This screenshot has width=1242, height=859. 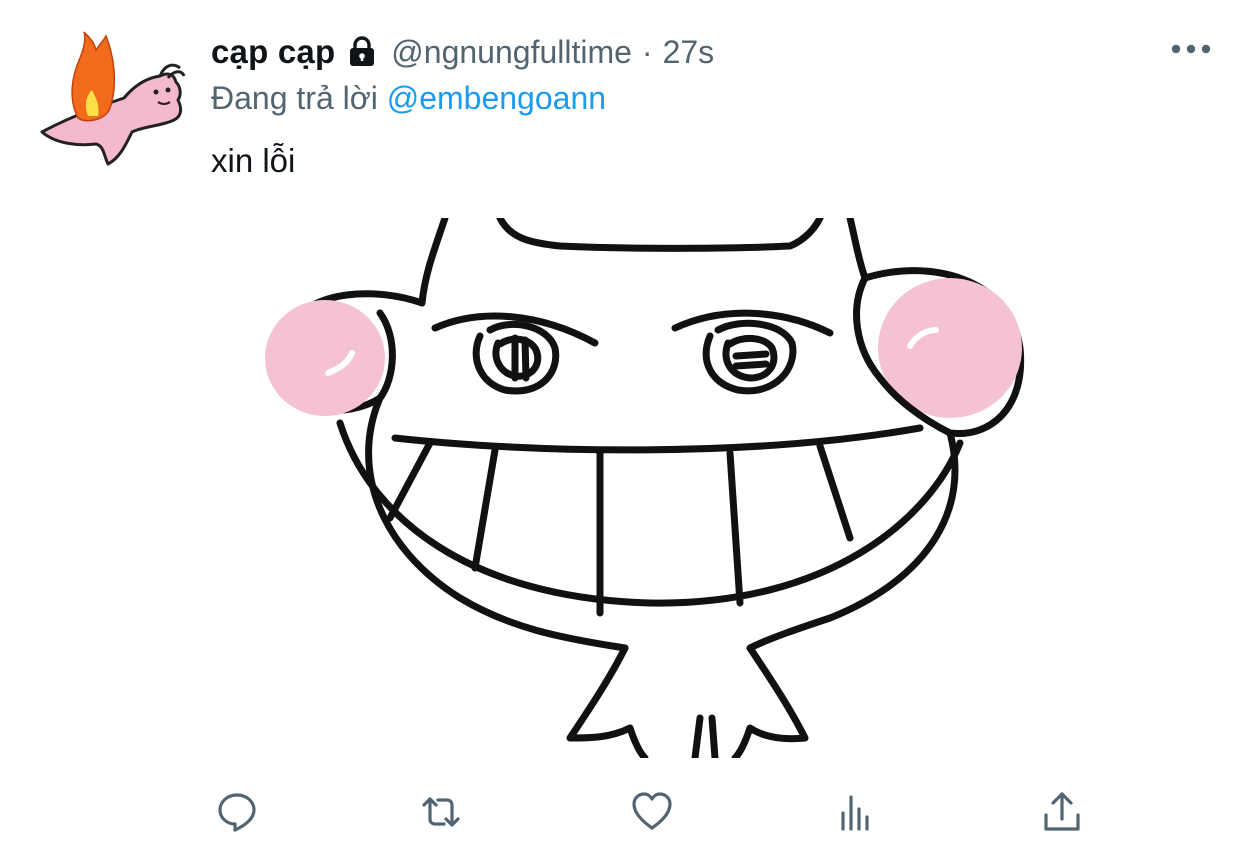 I want to click on analytics-button, so click(x=856, y=812).